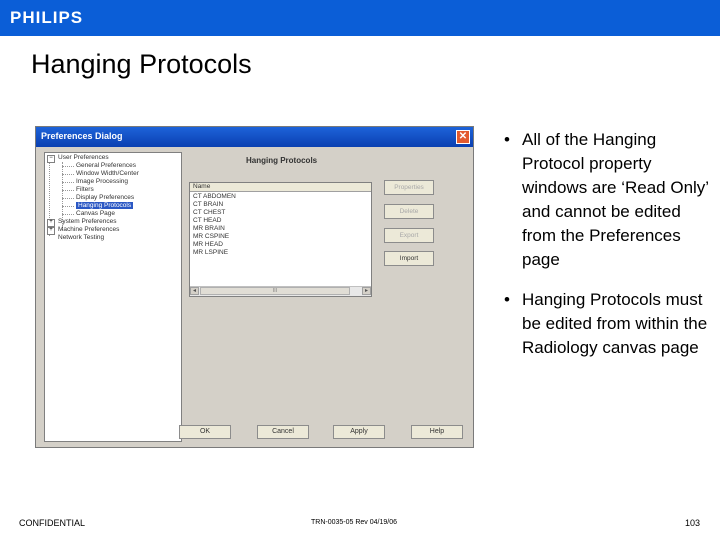  I want to click on scroll-right-icon: ▸, so click(366, 291).